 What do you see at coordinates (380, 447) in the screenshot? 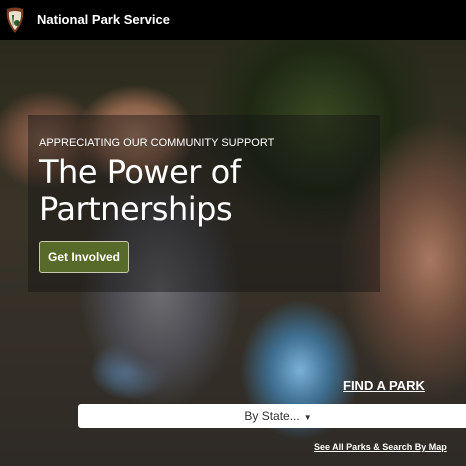
I see `see-all-parks-link: See All Parks & Search By Map` at bounding box center [380, 447].